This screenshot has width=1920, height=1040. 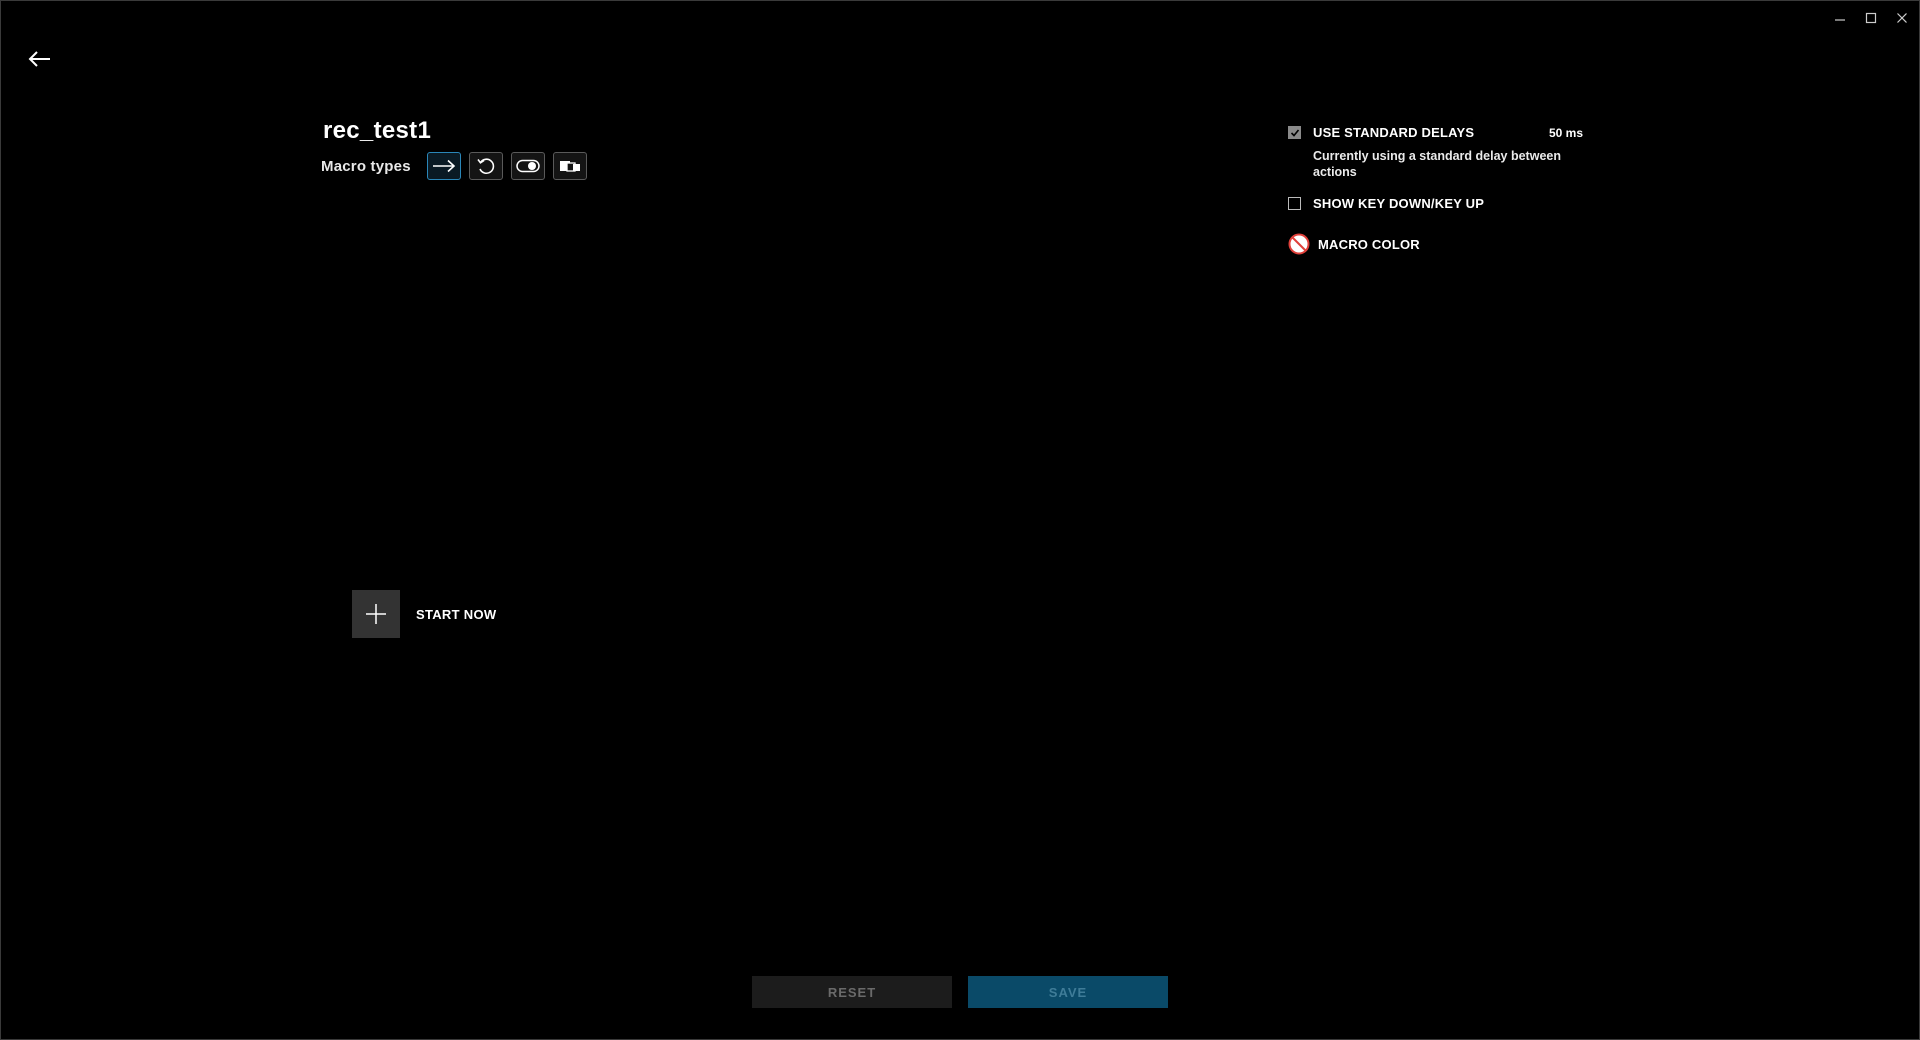 What do you see at coordinates (456, 614) in the screenshot?
I see `start-now-label: START NOW` at bounding box center [456, 614].